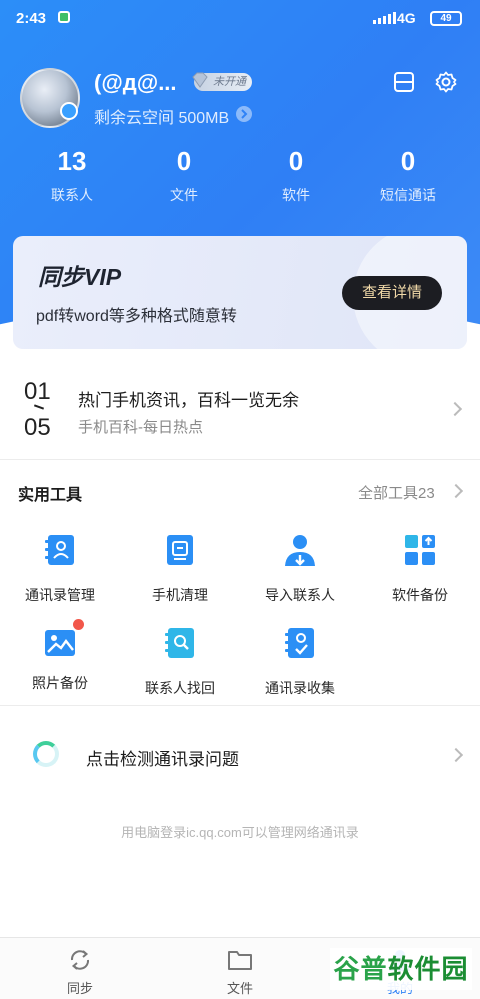  Describe the element at coordinates (59, 550) in the screenshot. I see `contacts-book-icon` at that location.